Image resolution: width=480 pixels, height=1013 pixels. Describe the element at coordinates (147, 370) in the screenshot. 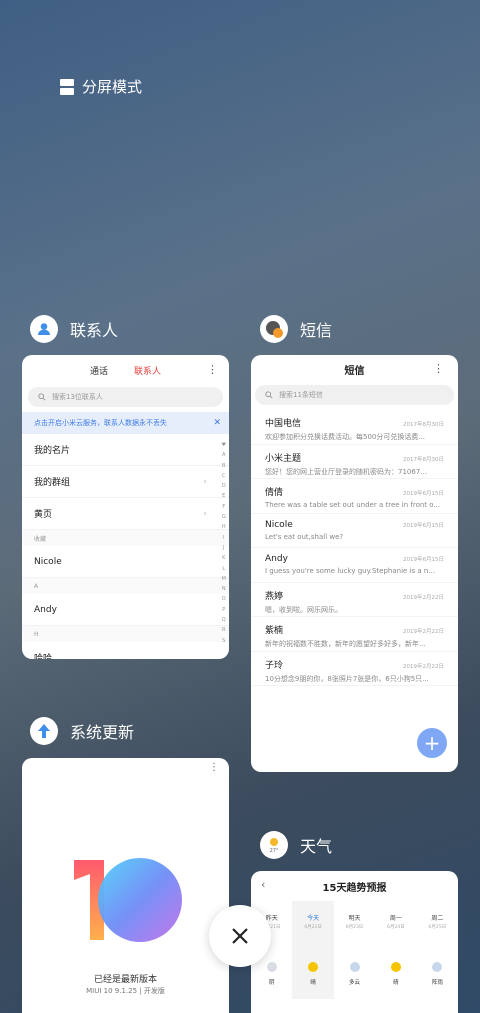

I see `tab-contacts: 联系人` at that location.